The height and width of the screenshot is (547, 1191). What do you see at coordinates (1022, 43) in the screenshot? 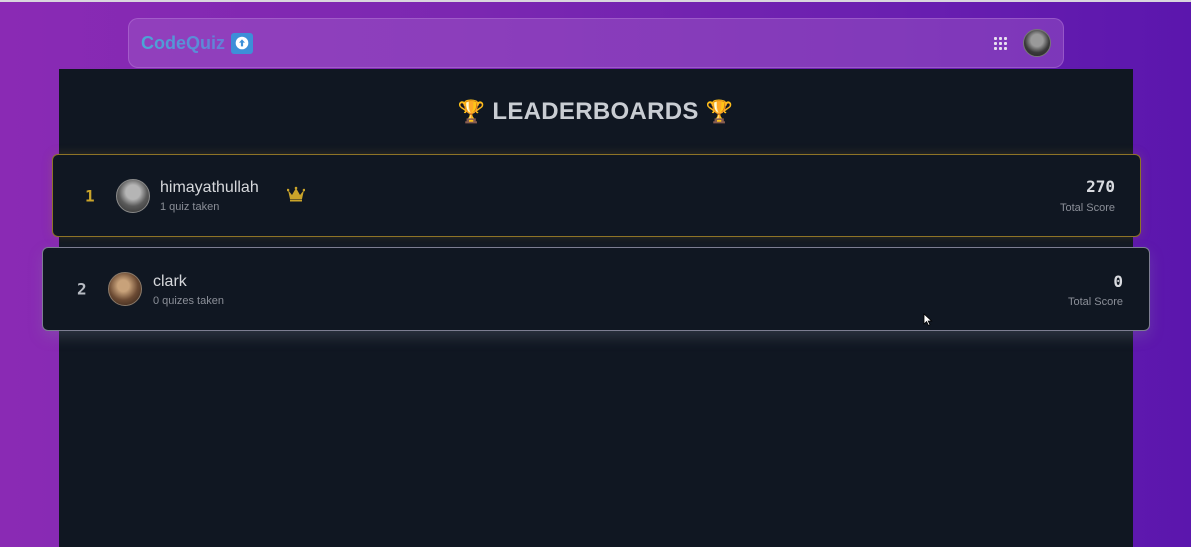
I see `navbar-actions` at bounding box center [1022, 43].